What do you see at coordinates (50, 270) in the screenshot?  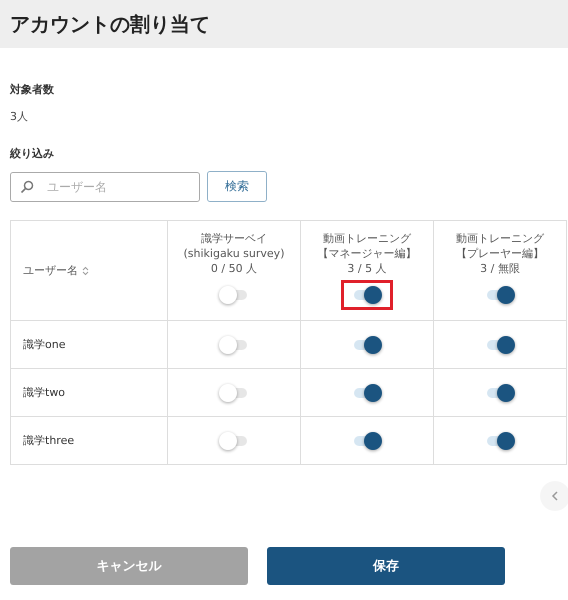 I see `column-header: ユーザー名` at bounding box center [50, 270].